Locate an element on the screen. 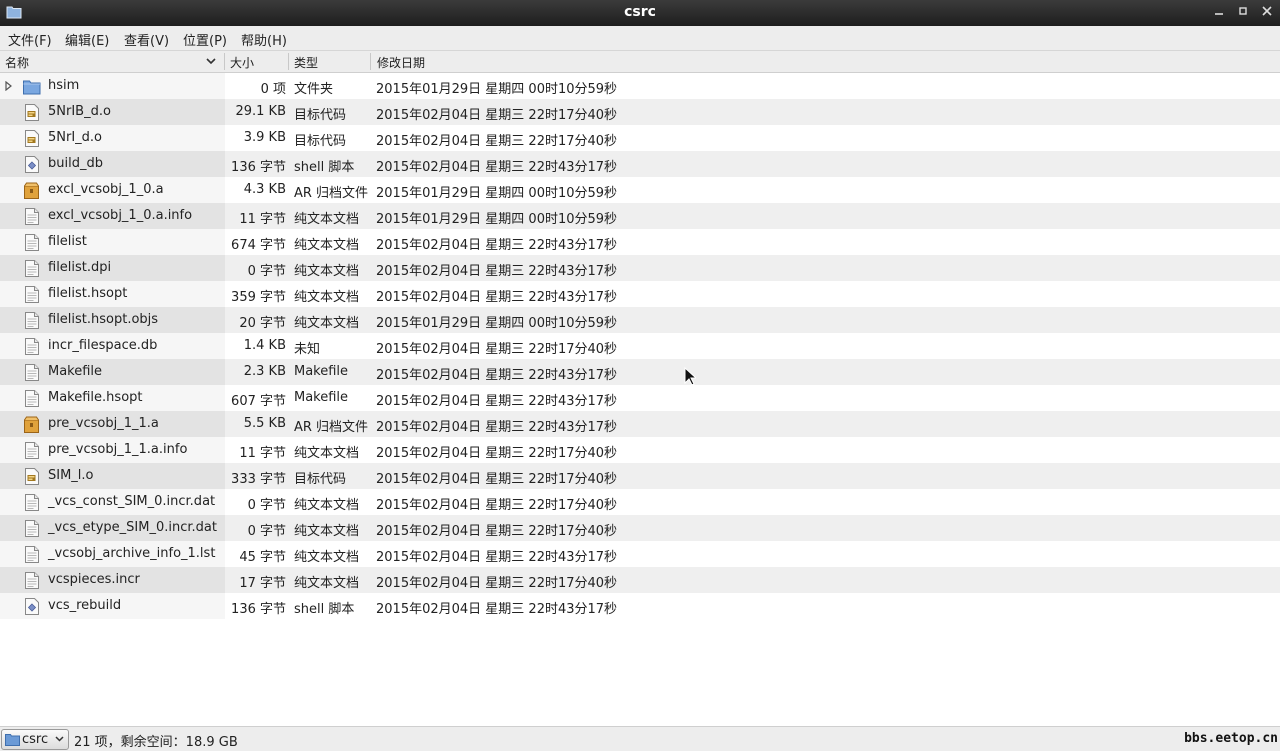 This screenshot has width=1280, height=751. file-name: vcs_rebuild is located at coordinates (85, 605).